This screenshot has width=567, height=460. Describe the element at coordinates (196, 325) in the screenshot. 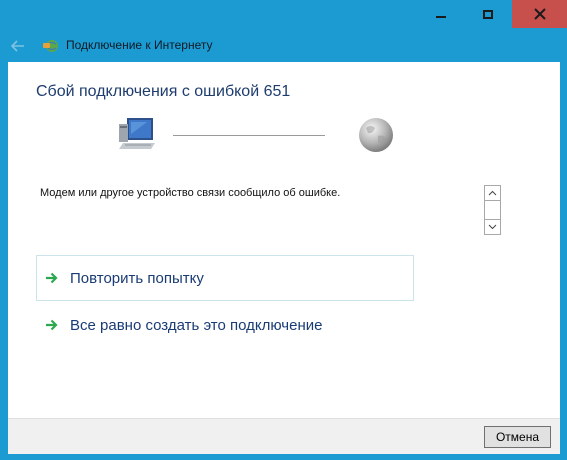

I see `create-anyway-label: Все равно создать это подключение` at that location.